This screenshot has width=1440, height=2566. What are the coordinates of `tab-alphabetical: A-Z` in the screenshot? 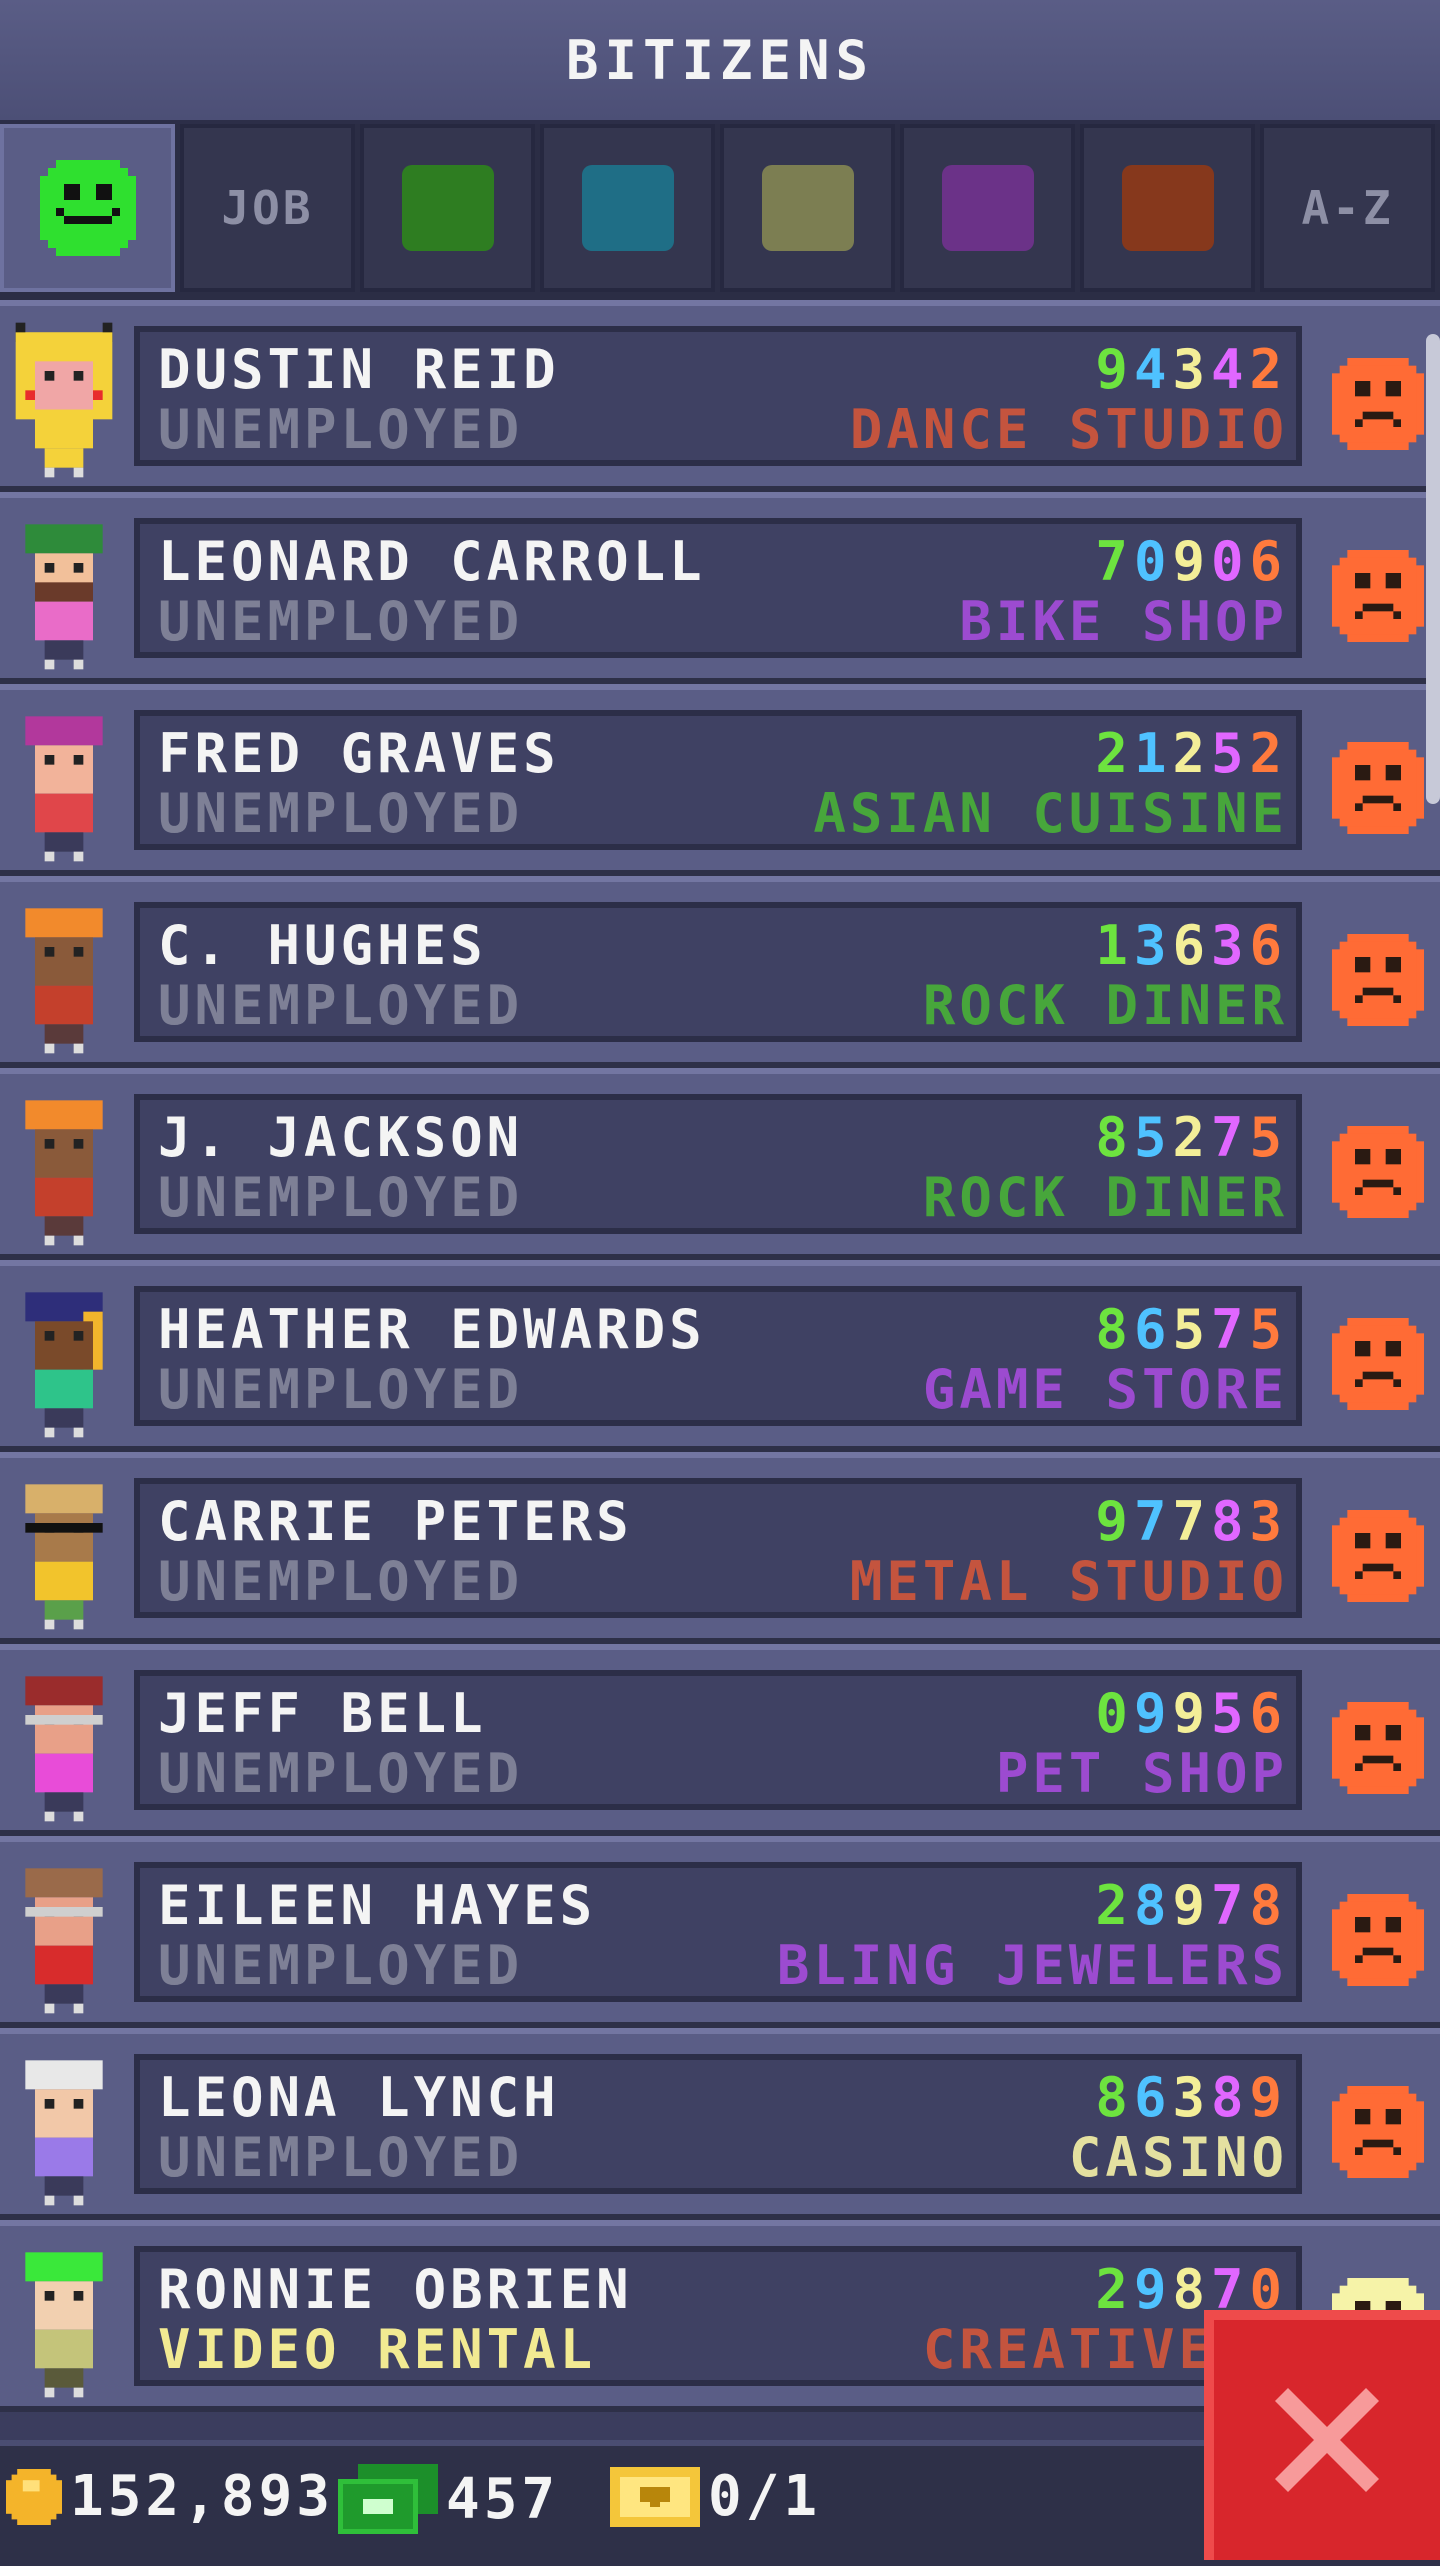 It's located at (1347, 208).